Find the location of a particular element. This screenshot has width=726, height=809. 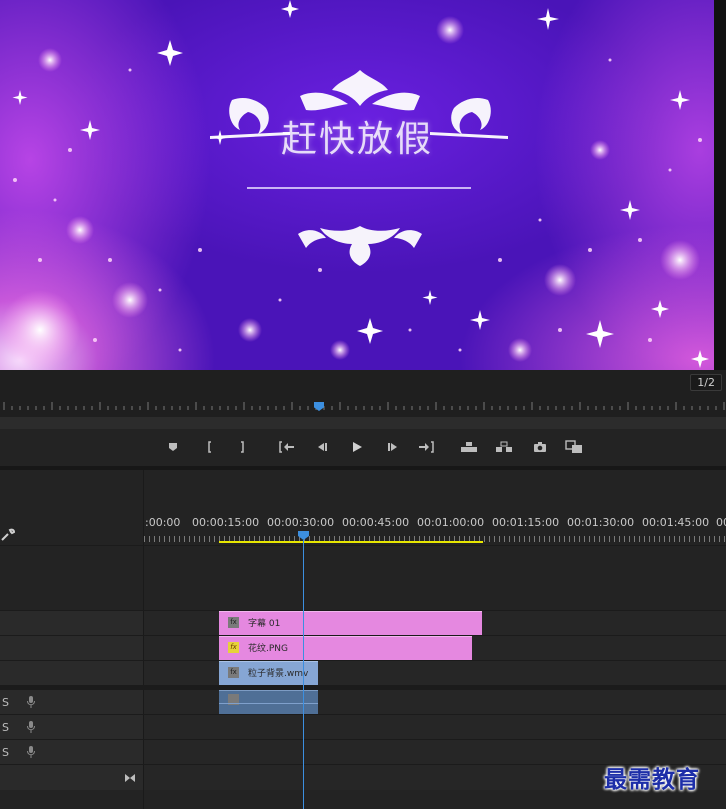

step-back-button is located at coordinates (322, 447).